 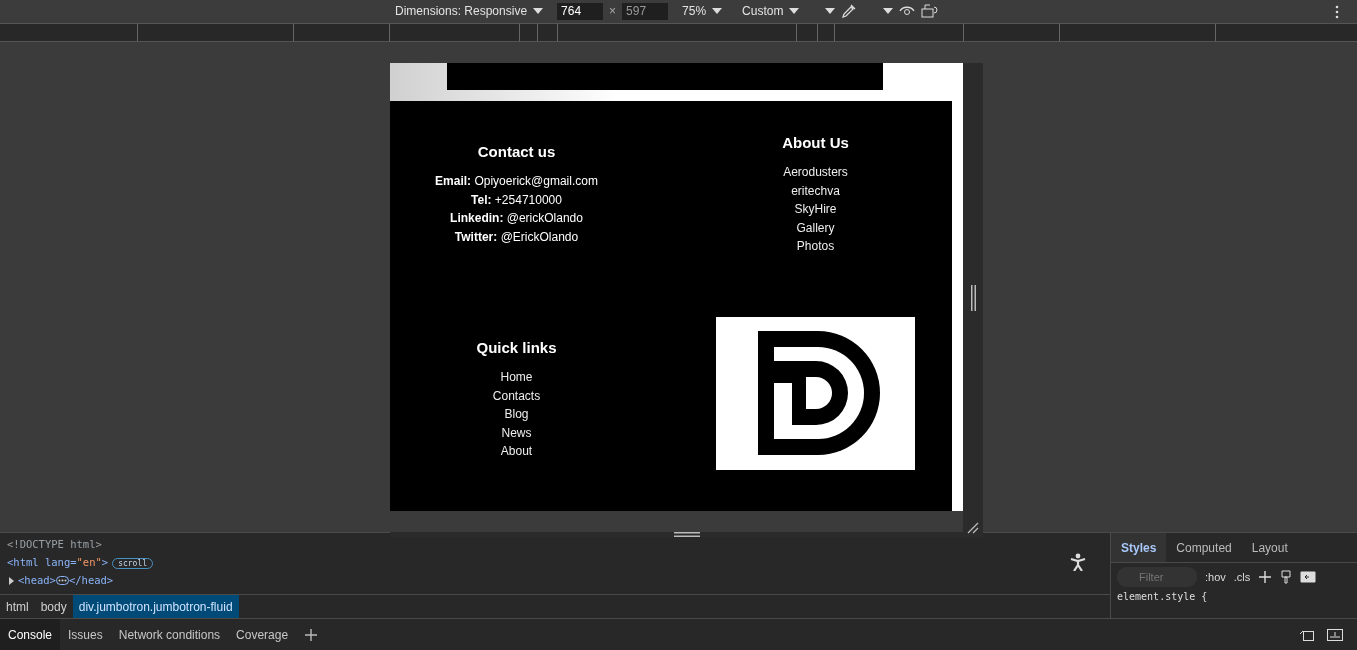 What do you see at coordinates (555, 581) in the screenshot?
I see `code-line: <head> </head>` at bounding box center [555, 581].